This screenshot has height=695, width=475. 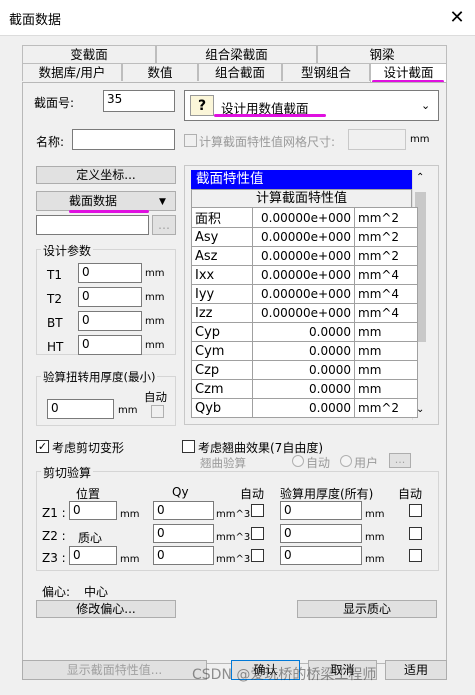 I want to click on col-pos-header: 位置, so click(x=88, y=494).